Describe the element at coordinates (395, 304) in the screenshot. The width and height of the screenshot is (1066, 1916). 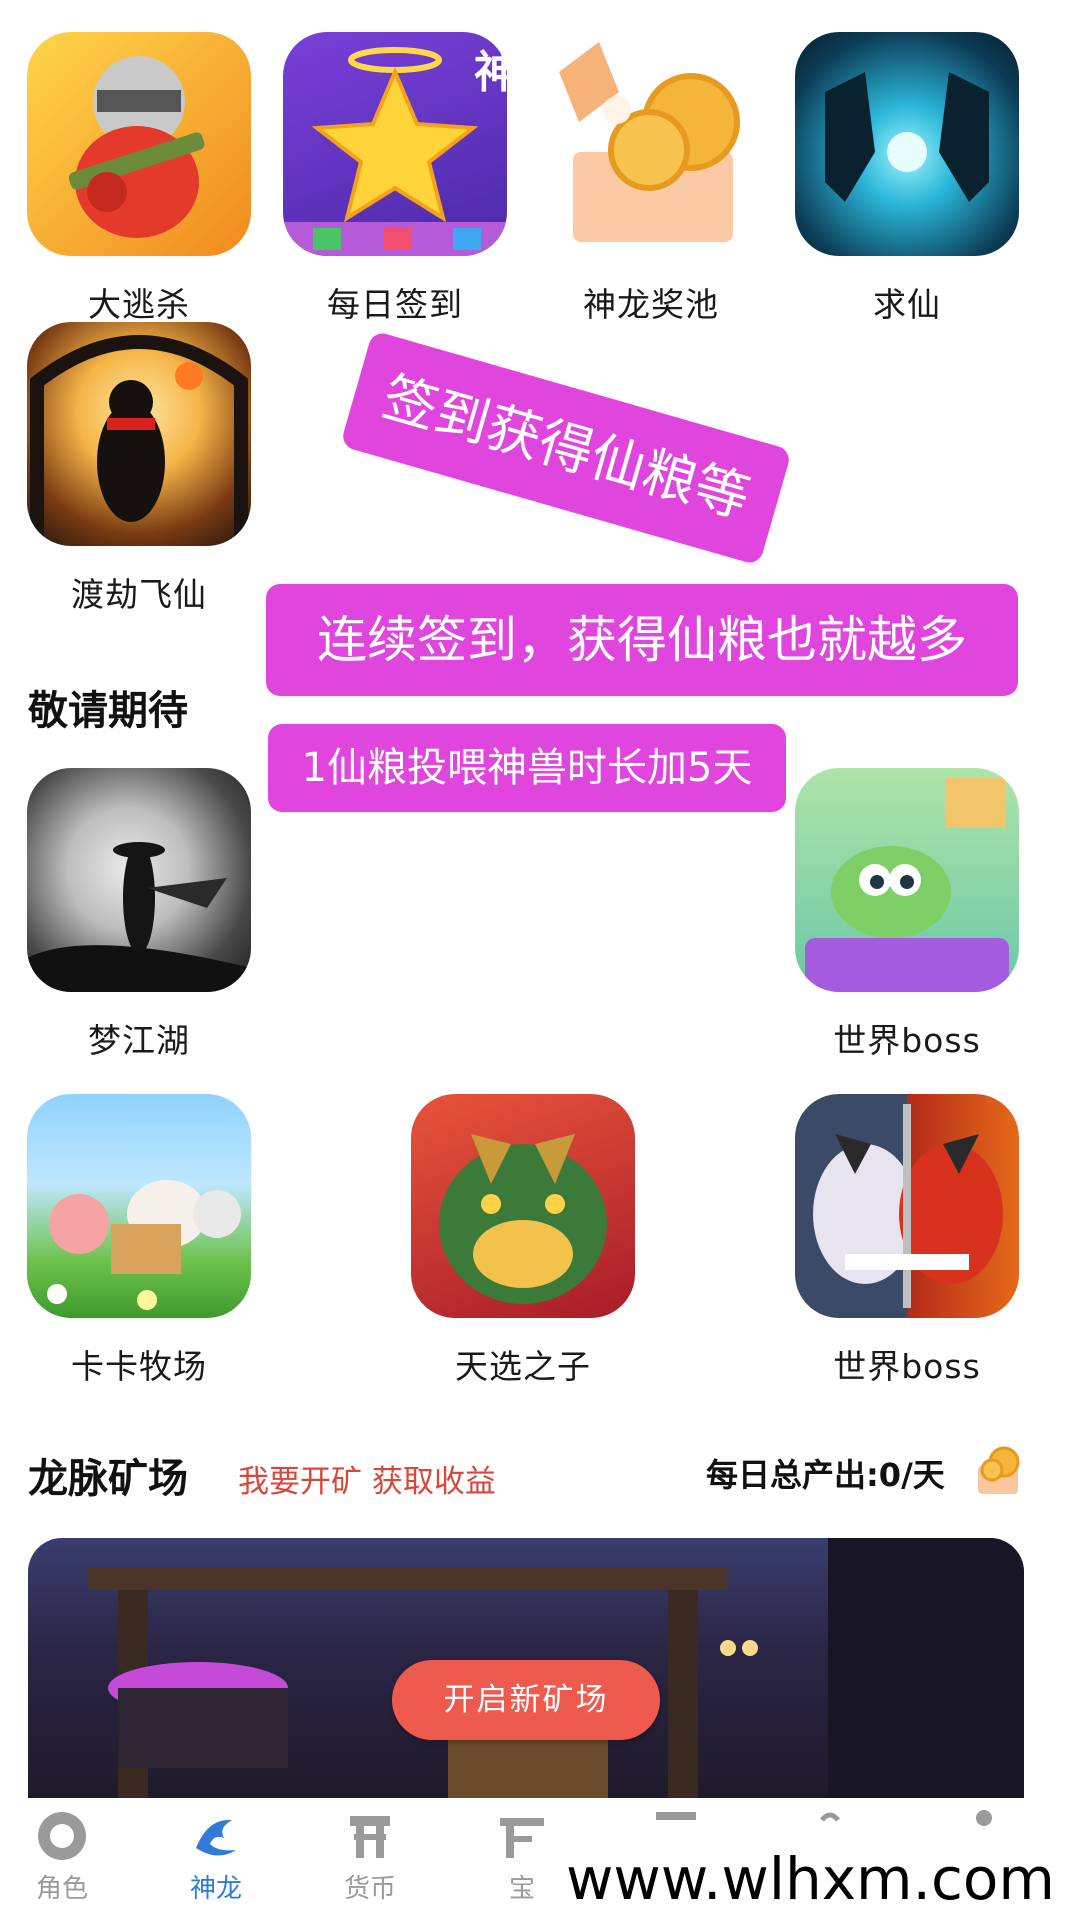
I see `game-label: 每日签到` at that location.